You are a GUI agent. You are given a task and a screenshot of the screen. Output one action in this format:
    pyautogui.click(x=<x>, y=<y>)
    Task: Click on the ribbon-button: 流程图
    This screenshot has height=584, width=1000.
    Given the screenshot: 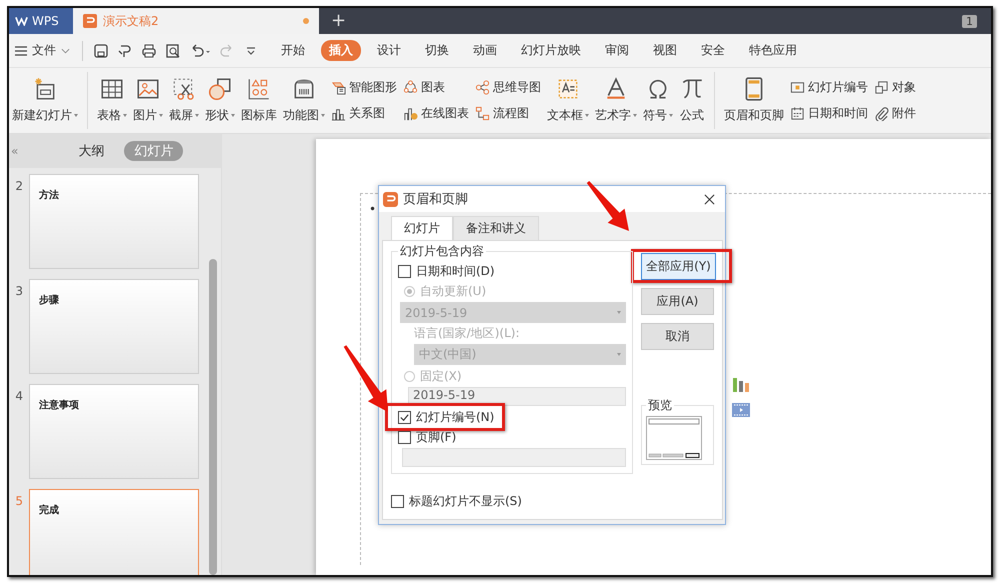 What is the action you would take?
    pyautogui.click(x=508, y=113)
    